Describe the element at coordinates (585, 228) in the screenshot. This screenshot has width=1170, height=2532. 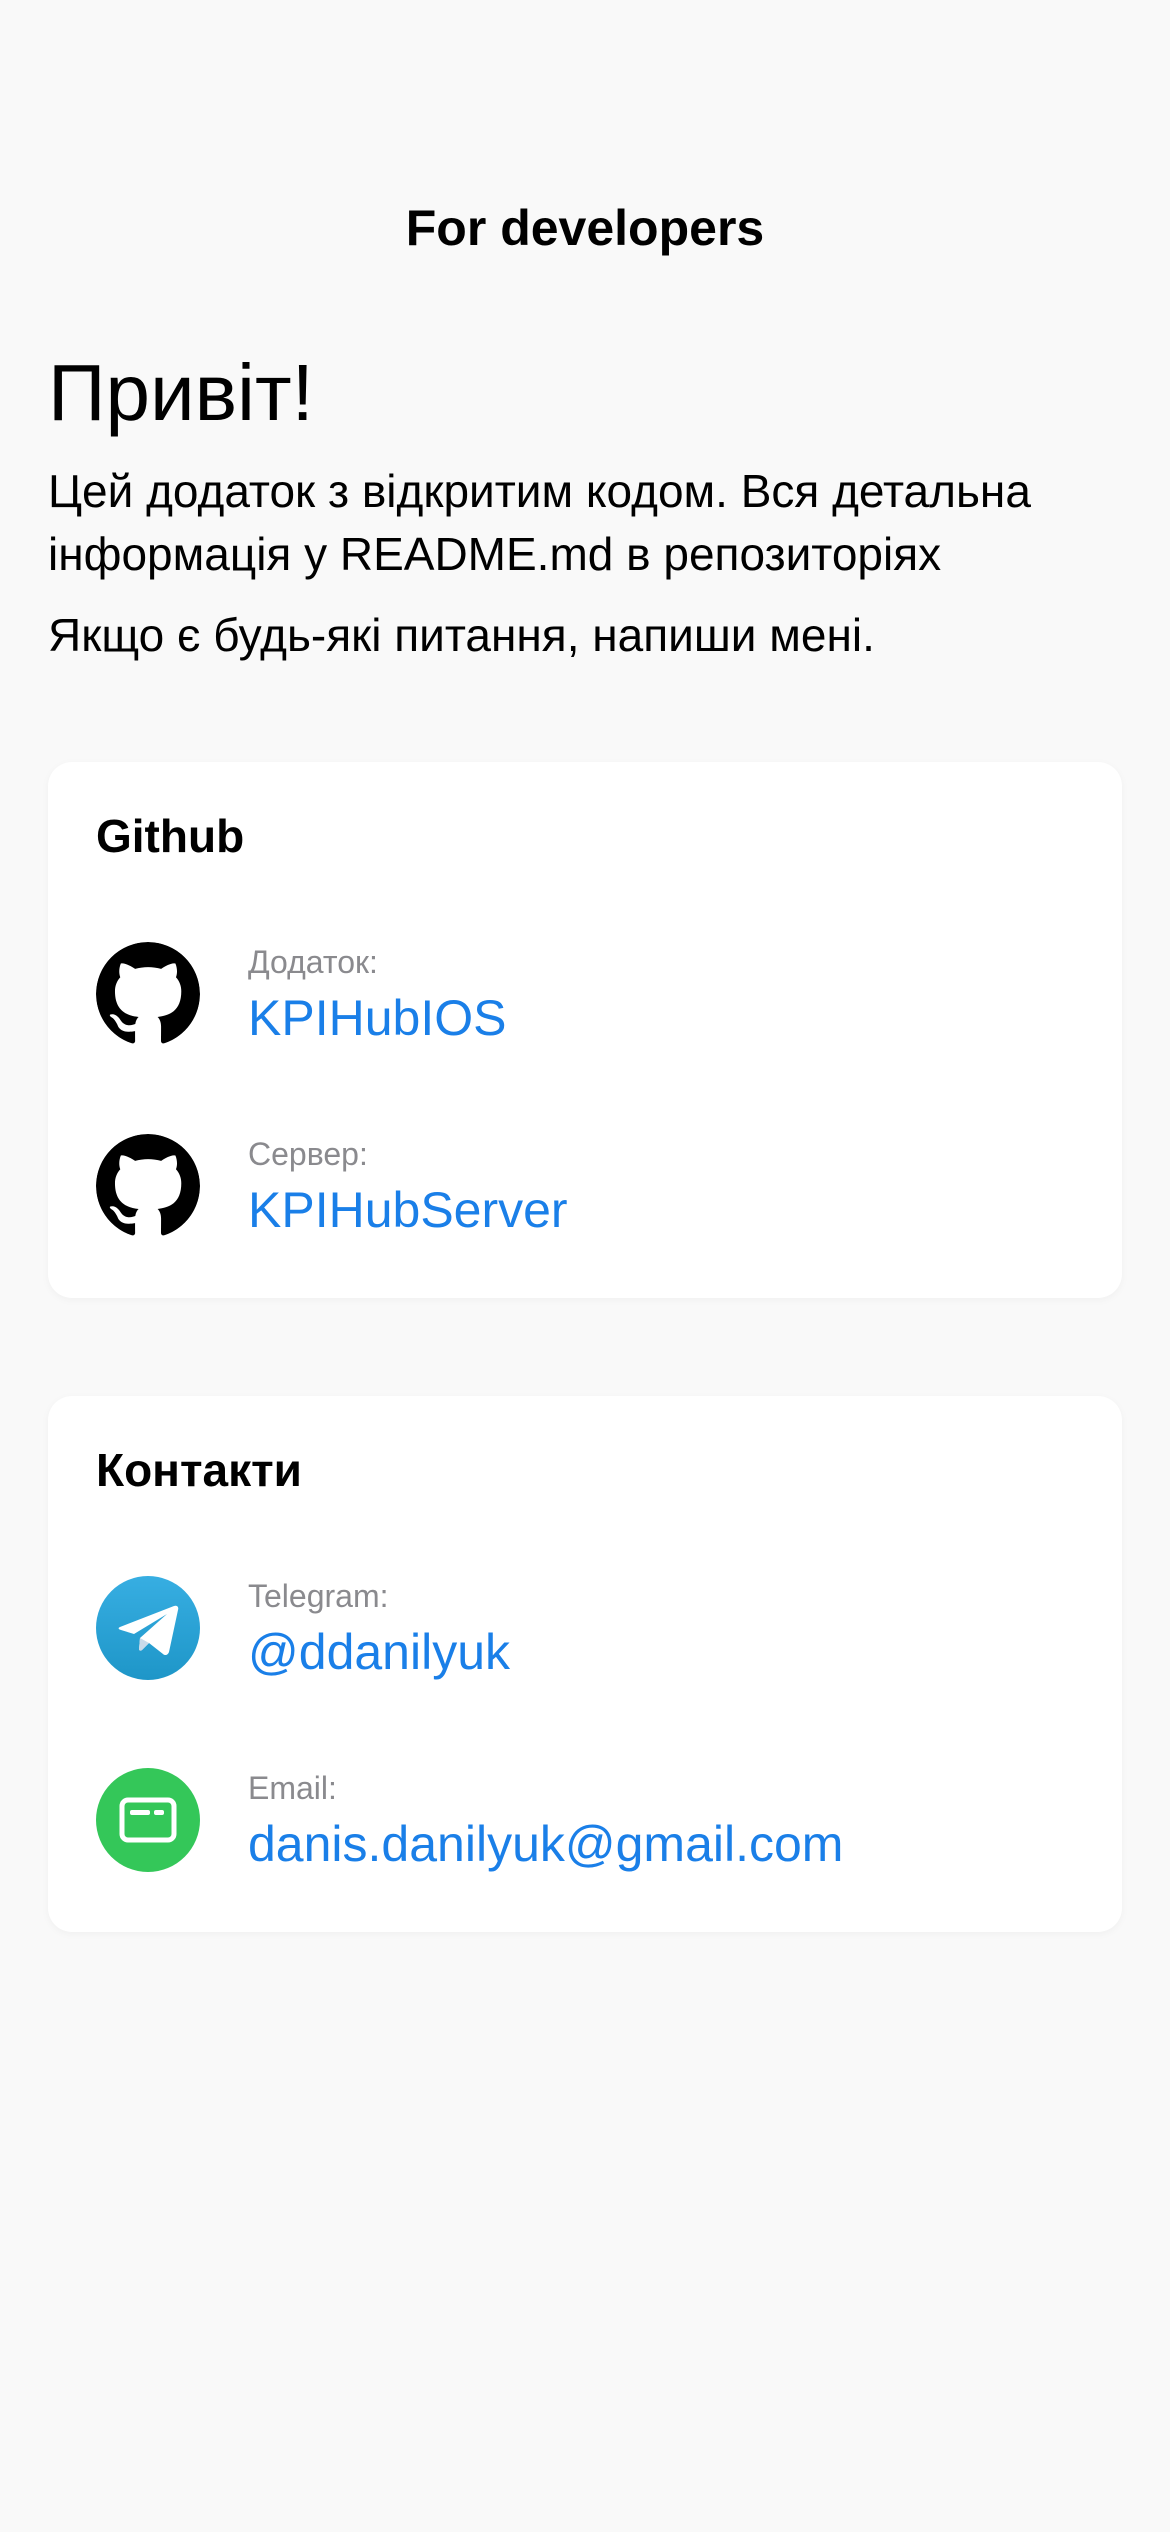
I see `page-title: For developers` at that location.